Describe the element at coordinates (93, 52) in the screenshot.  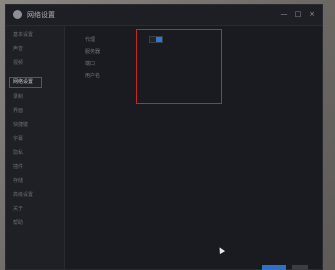
I see `server-label: 服务器` at that location.